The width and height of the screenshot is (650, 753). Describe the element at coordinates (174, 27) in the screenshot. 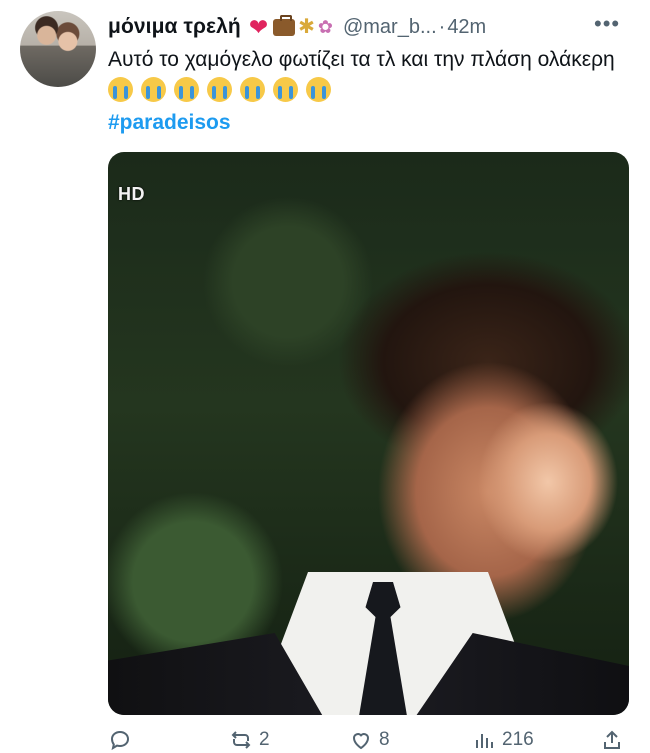

I see `display-name: μόνιμα τρελή` at that location.